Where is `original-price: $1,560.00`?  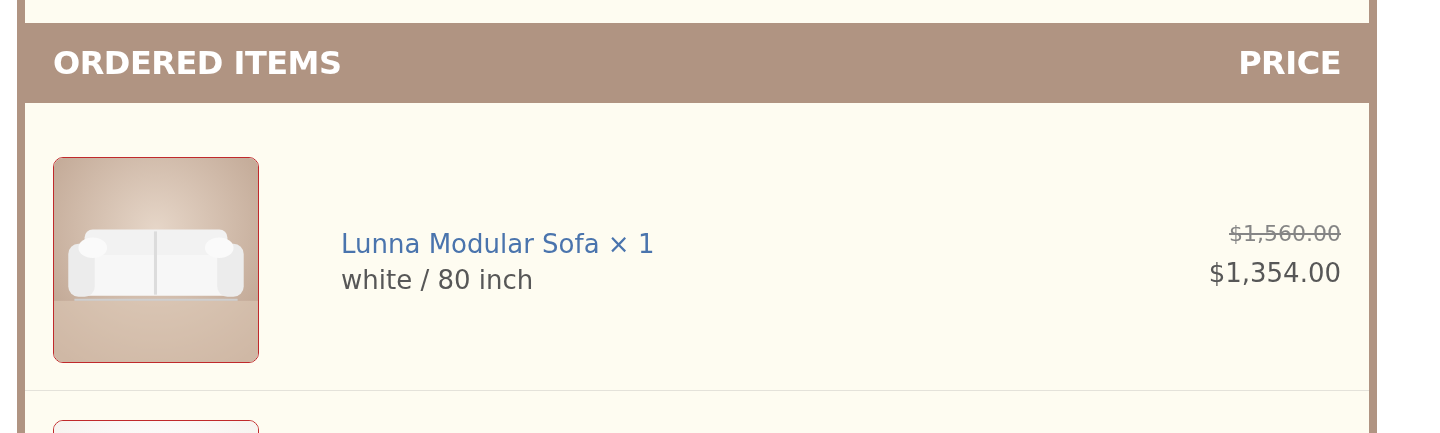
original-price: $1,560.00 is located at coordinates (1285, 234).